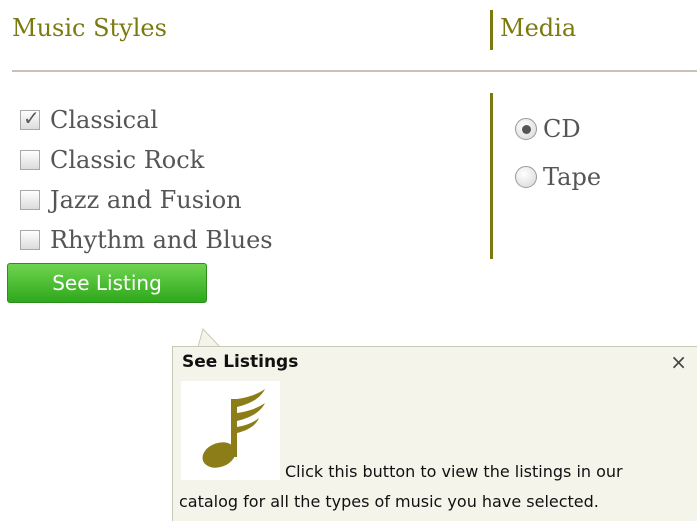 The width and height of the screenshot is (697, 521). Describe the element at coordinates (30, 240) in the screenshot. I see `checkbox-rhythm-and-blues` at that location.